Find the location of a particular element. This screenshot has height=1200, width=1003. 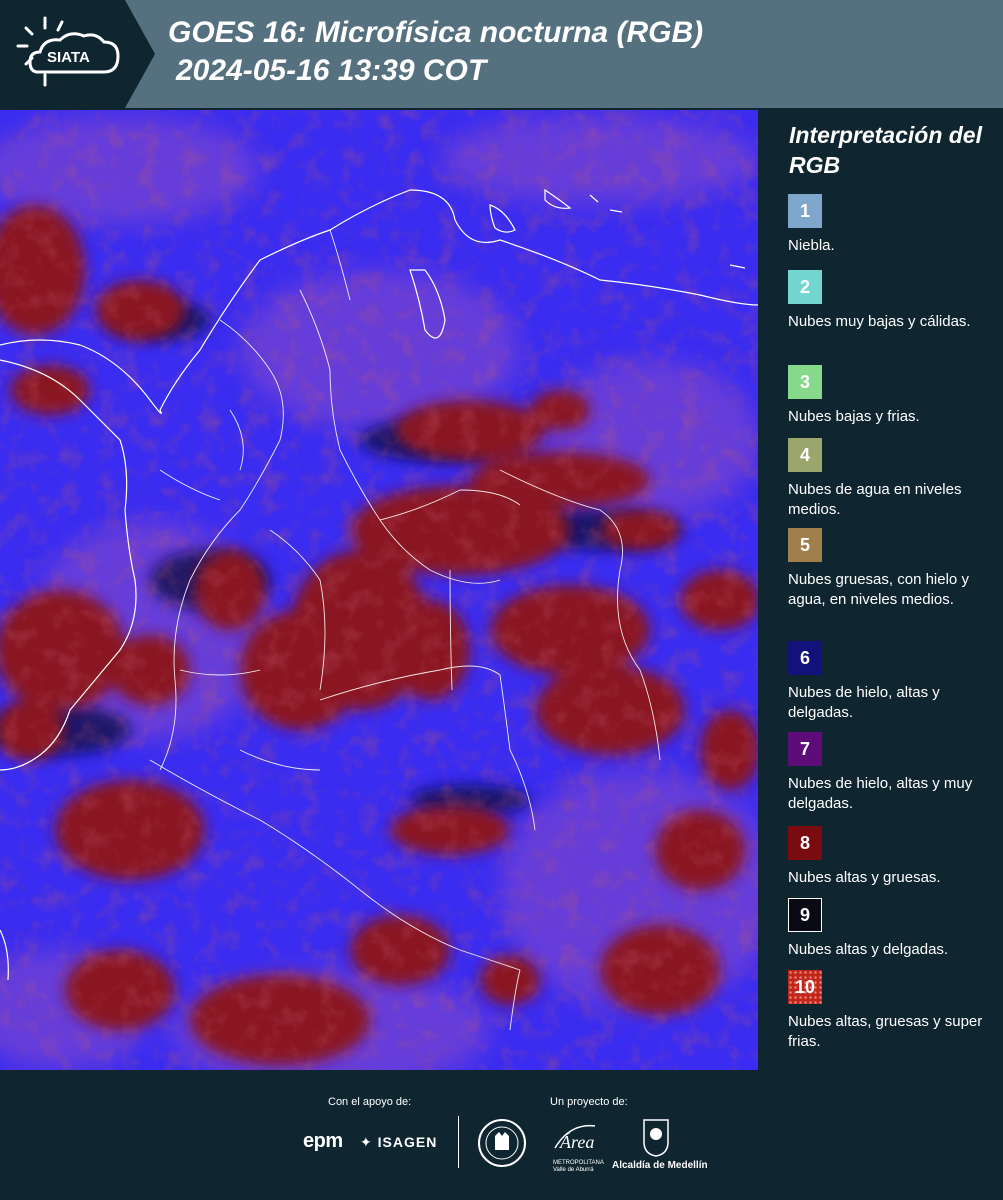

legend-item-high-thin-ice: 6 Nubes de hielo, altas y delgadas. is located at coordinates (894, 682).